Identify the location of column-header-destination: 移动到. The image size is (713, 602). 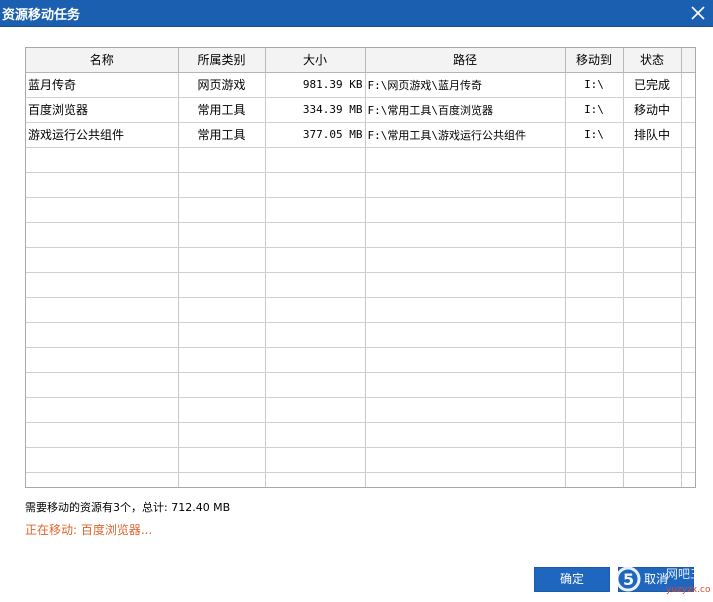
(594, 60).